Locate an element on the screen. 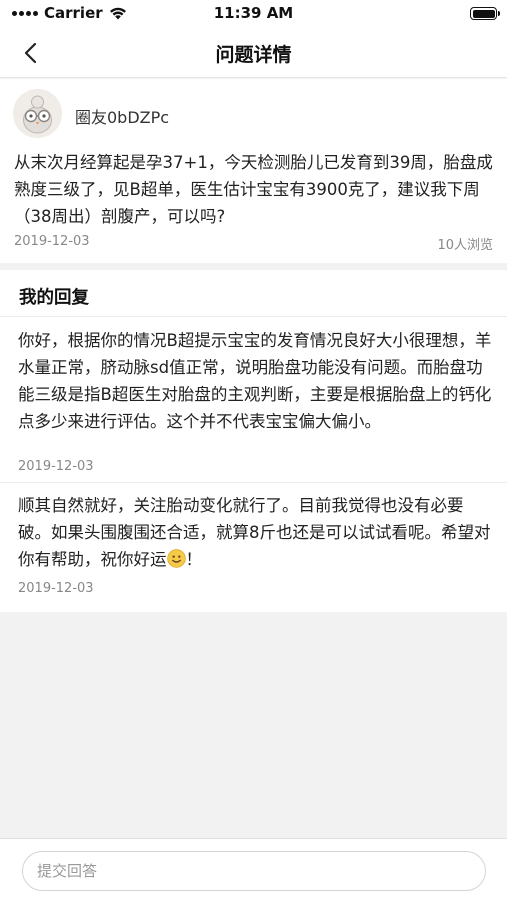 The height and width of the screenshot is (900, 507). owl-avatar-icon is located at coordinates (37, 113).